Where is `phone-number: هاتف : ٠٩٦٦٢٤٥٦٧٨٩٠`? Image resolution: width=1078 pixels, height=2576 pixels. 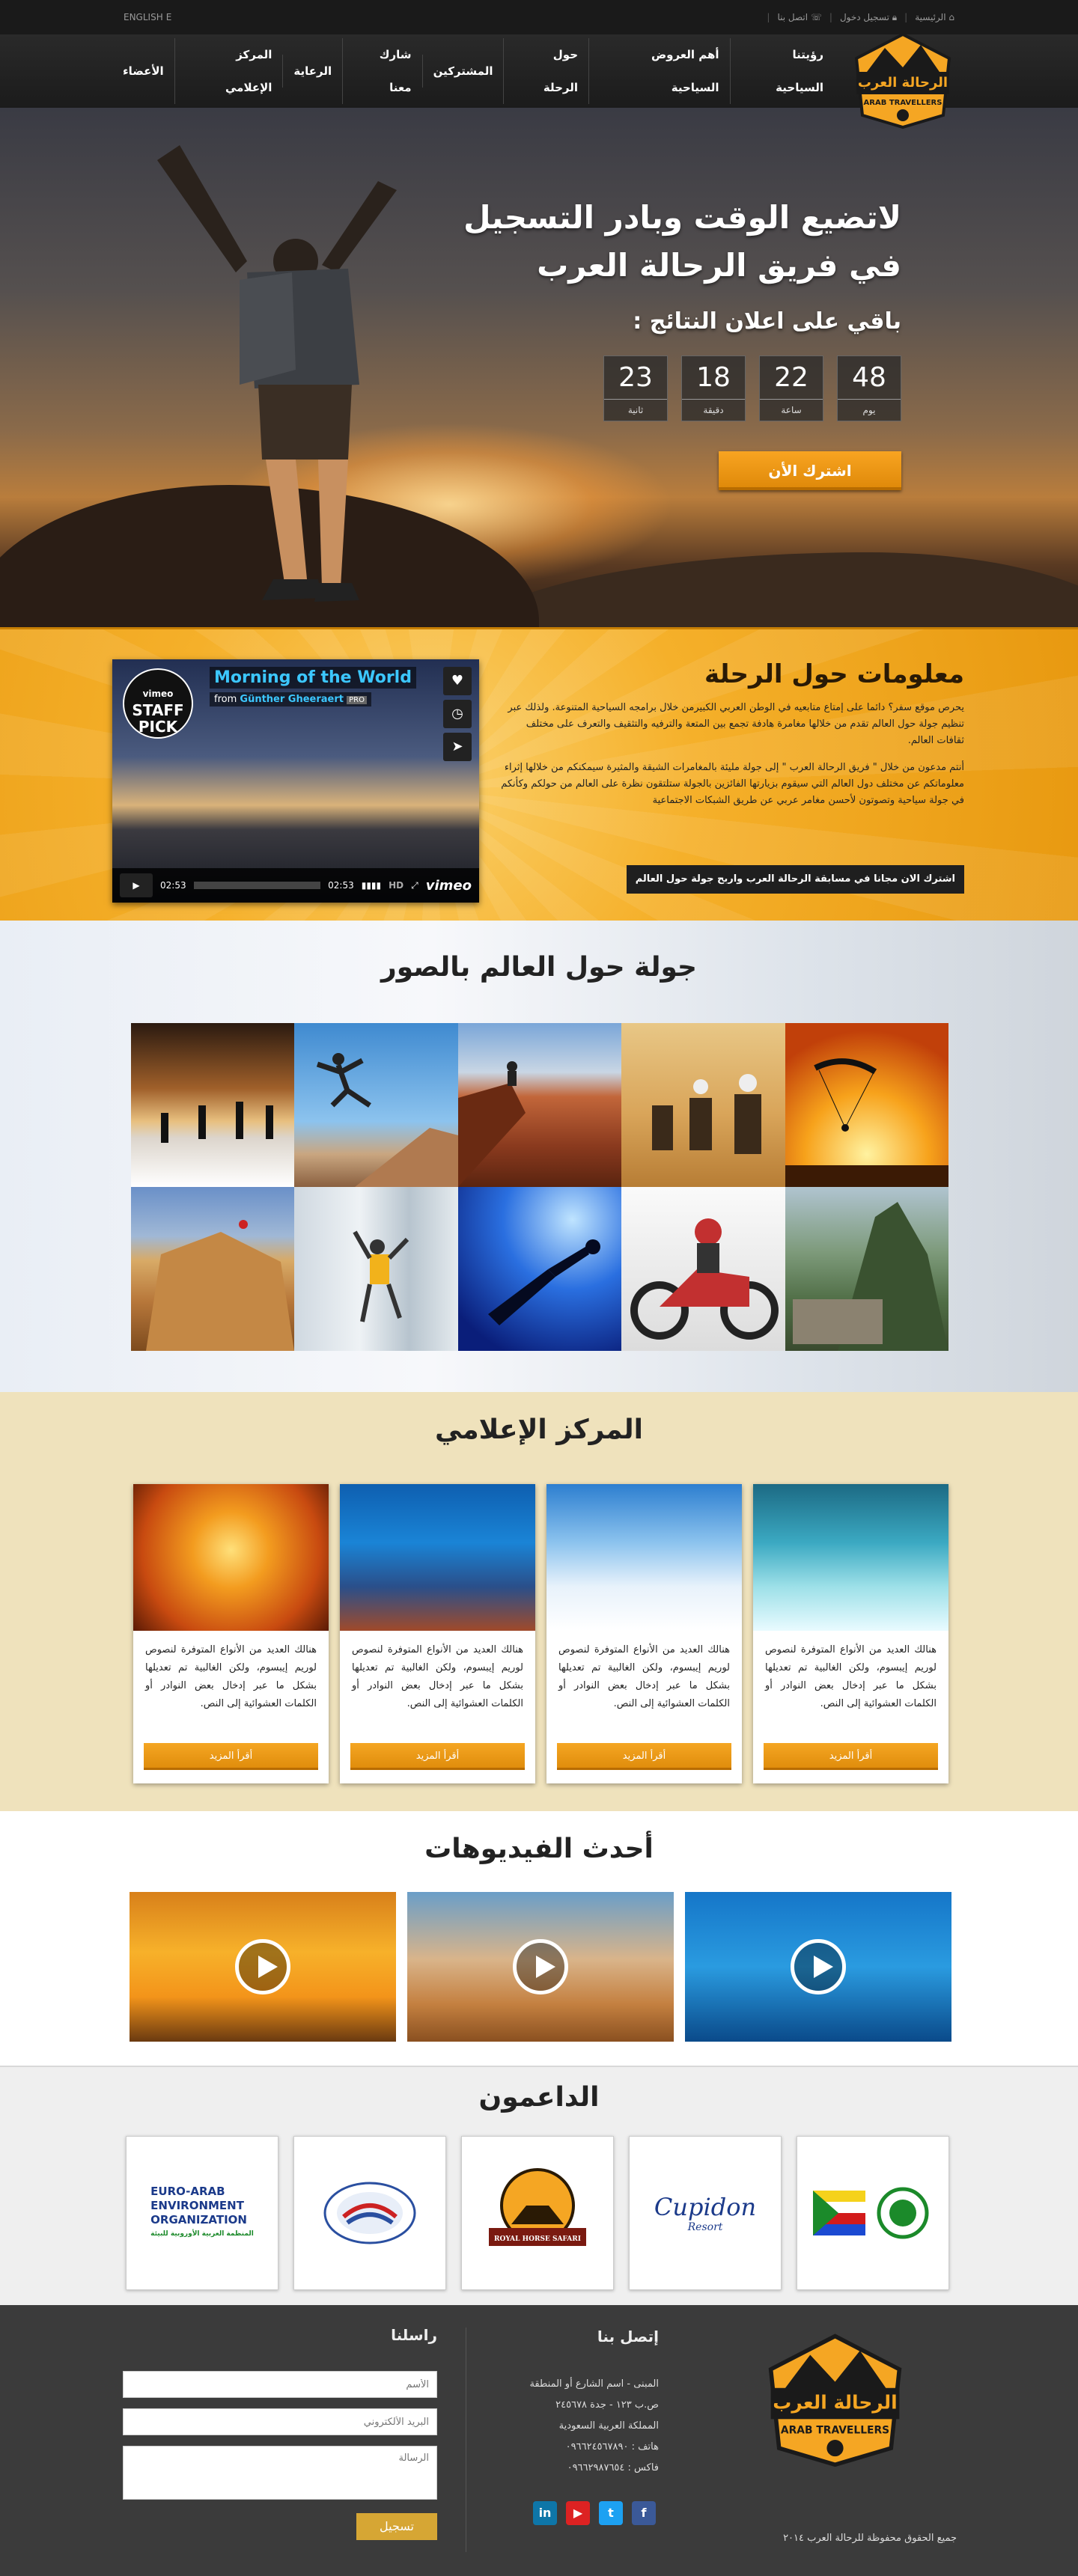
phone-number: هاتف : ٠٩٦٦٢٤٥٦٧٨٩٠ is located at coordinates (612, 2447).